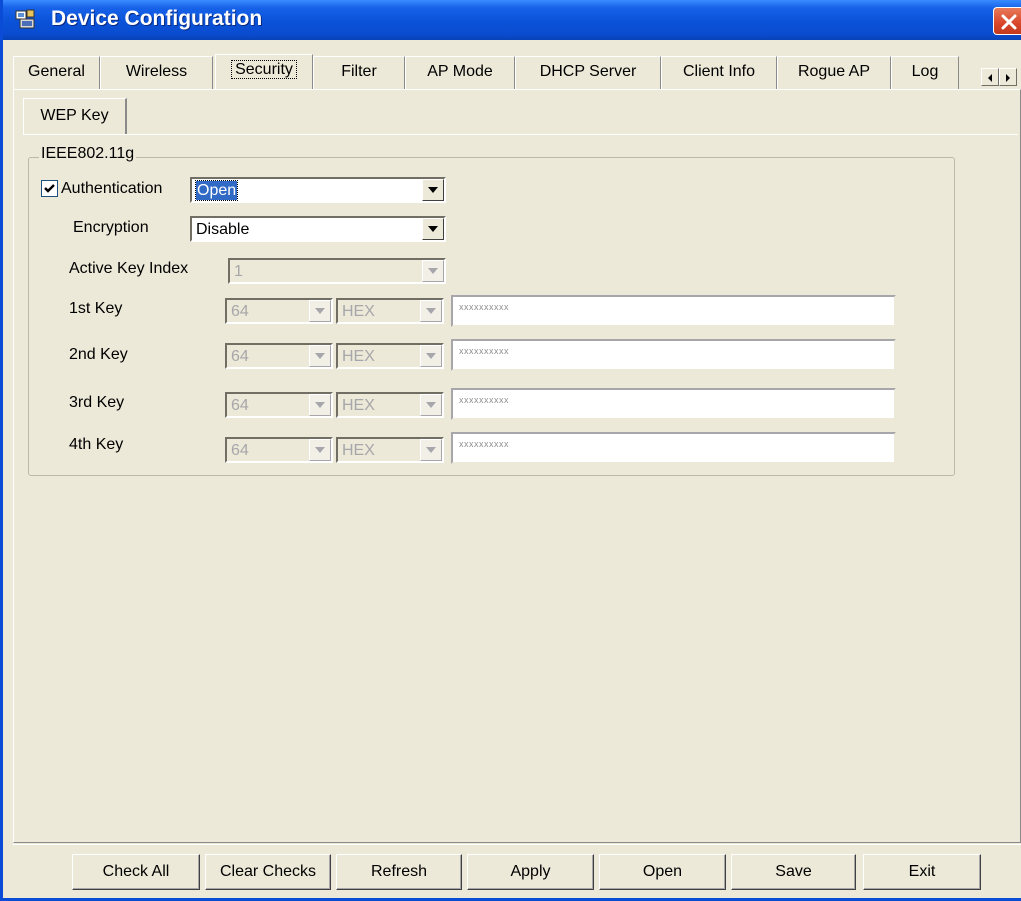 The image size is (1021, 901). Describe the element at coordinates (27, 20) in the screenshot. I see `device-config-icon` at that location.